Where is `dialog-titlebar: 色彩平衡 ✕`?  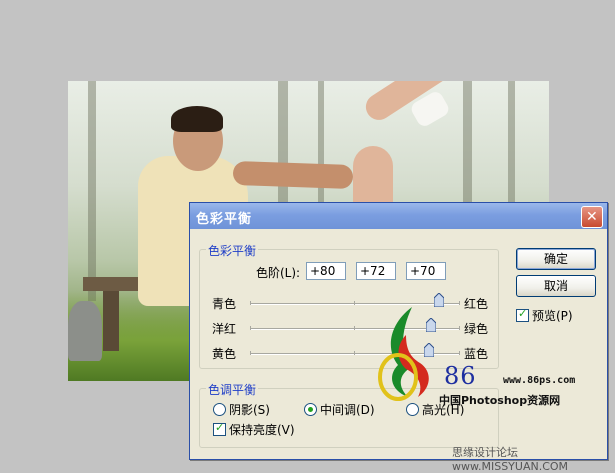
dialog-titlebar: 色彩平衡 ✕ is located at coordinates (398, 216).